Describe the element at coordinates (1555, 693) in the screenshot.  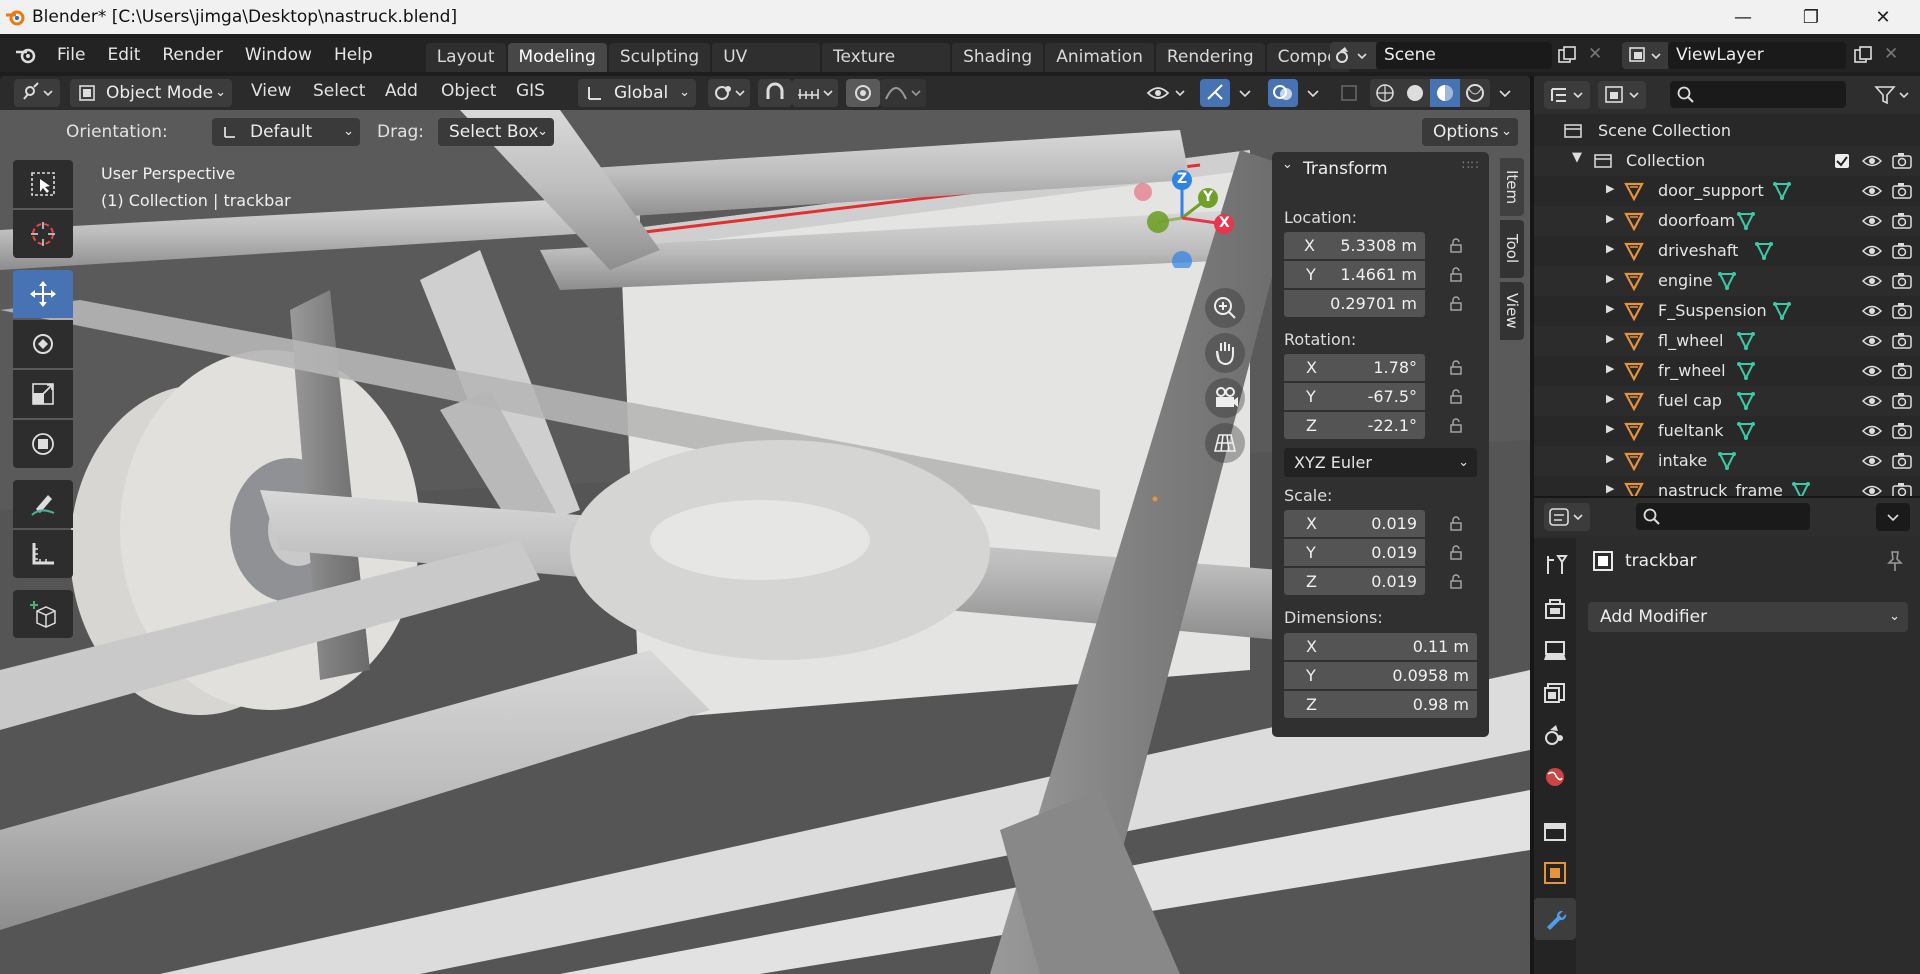
I see `view-layer-tab-icon` at that location.